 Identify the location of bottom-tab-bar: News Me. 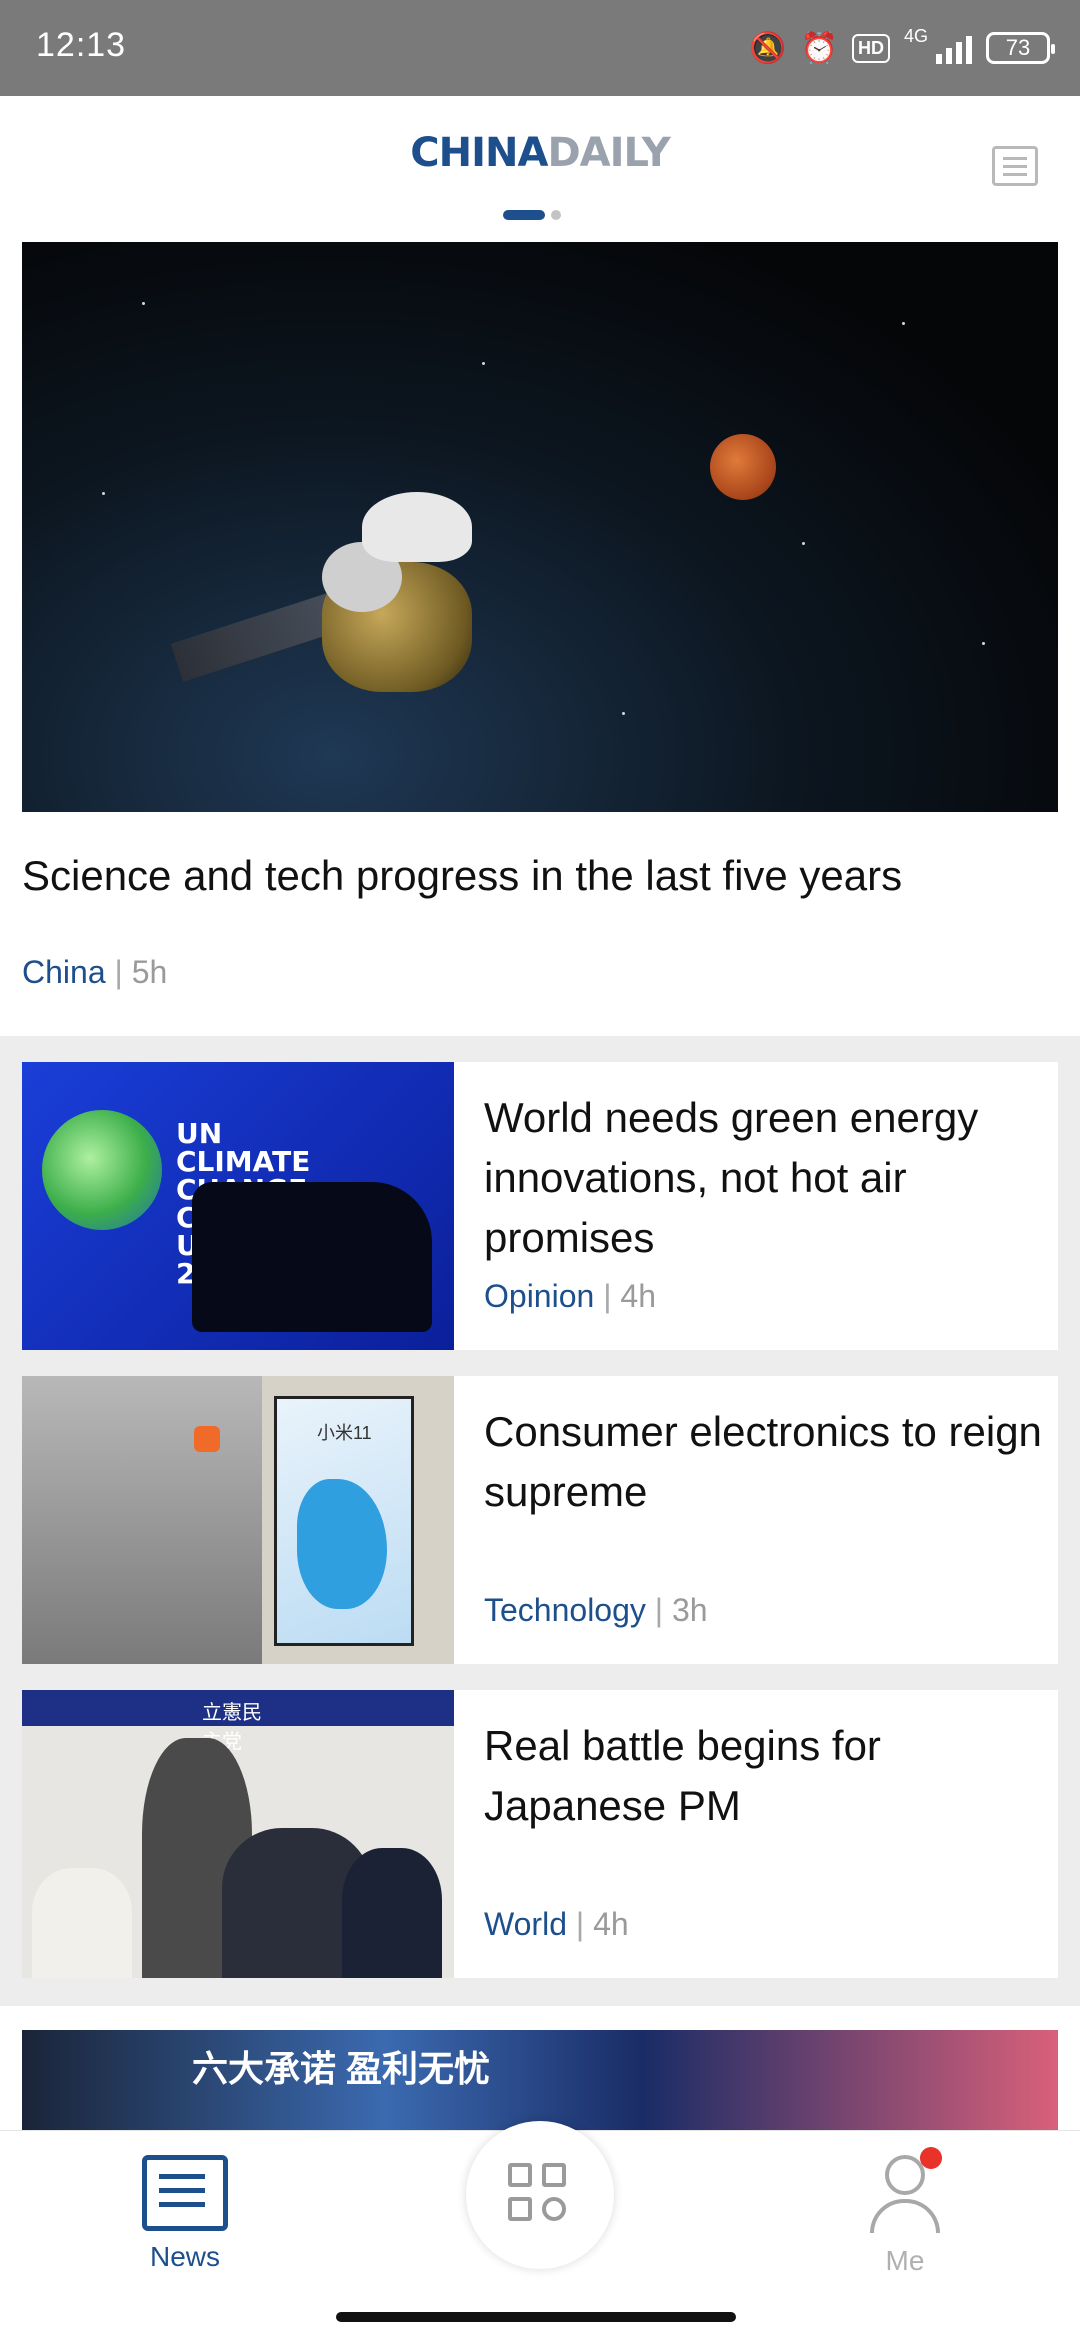
(540, 2230).